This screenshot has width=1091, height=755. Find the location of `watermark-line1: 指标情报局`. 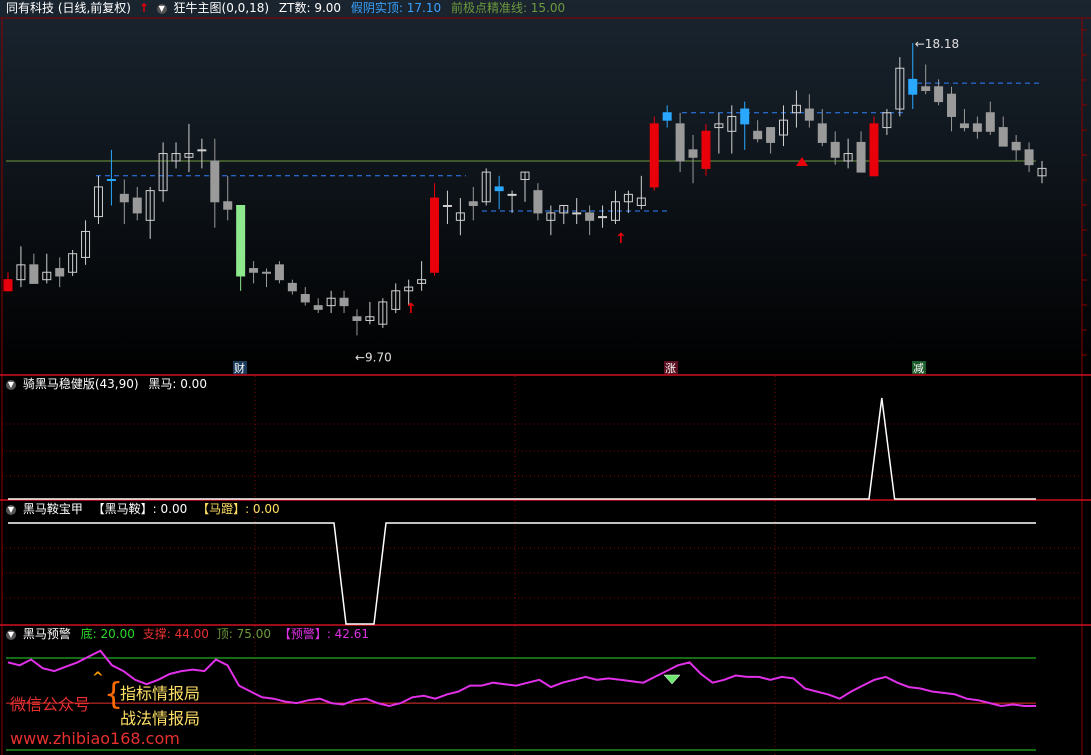

watermark-line1: 指标情报局 is located at coordinates (160, 693).